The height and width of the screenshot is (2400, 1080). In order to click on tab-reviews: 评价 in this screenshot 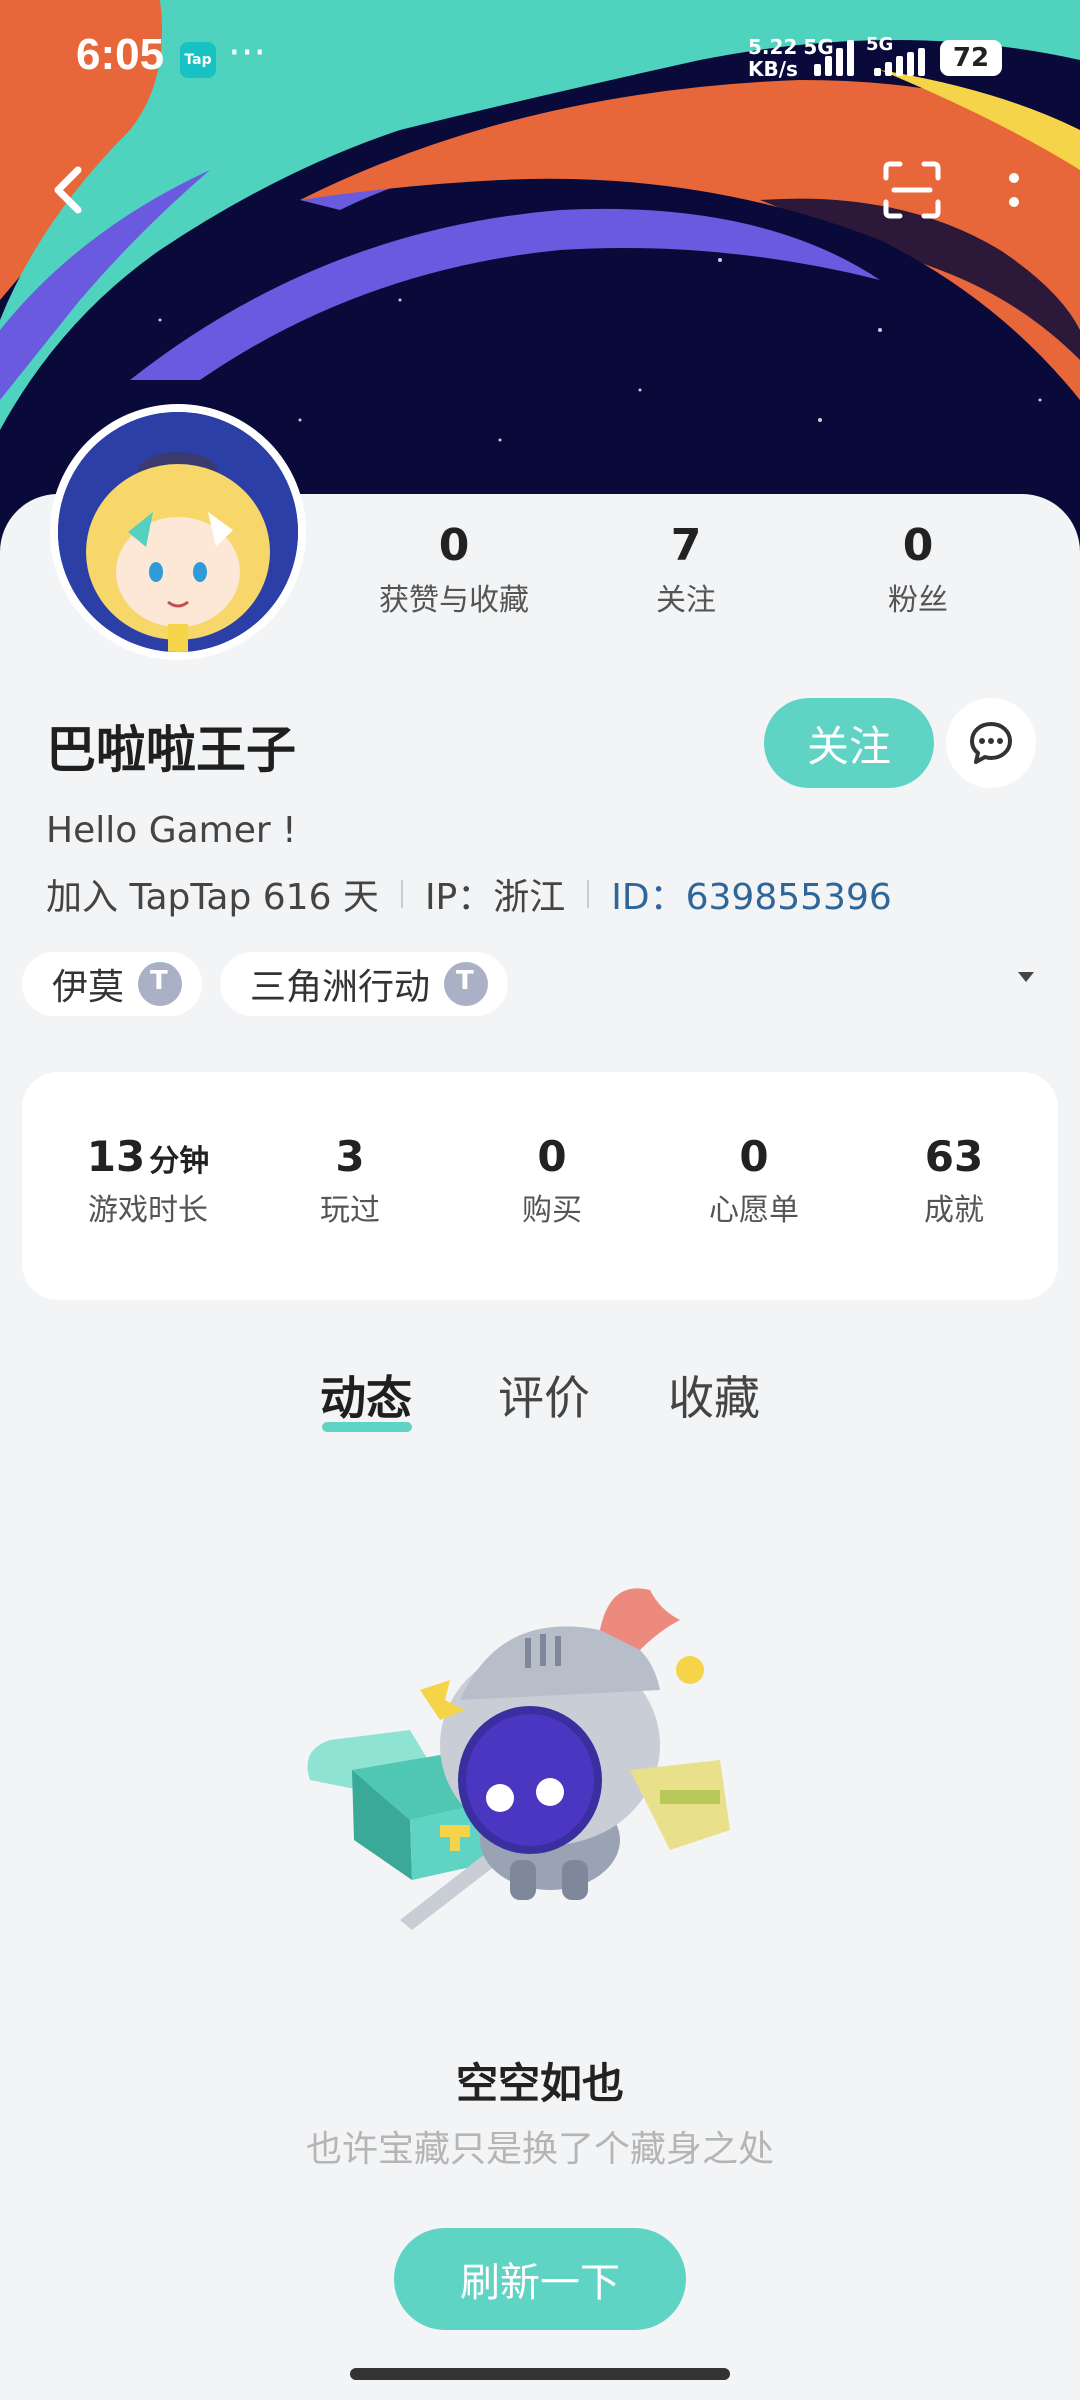, I will do `click(544, 1395)`.